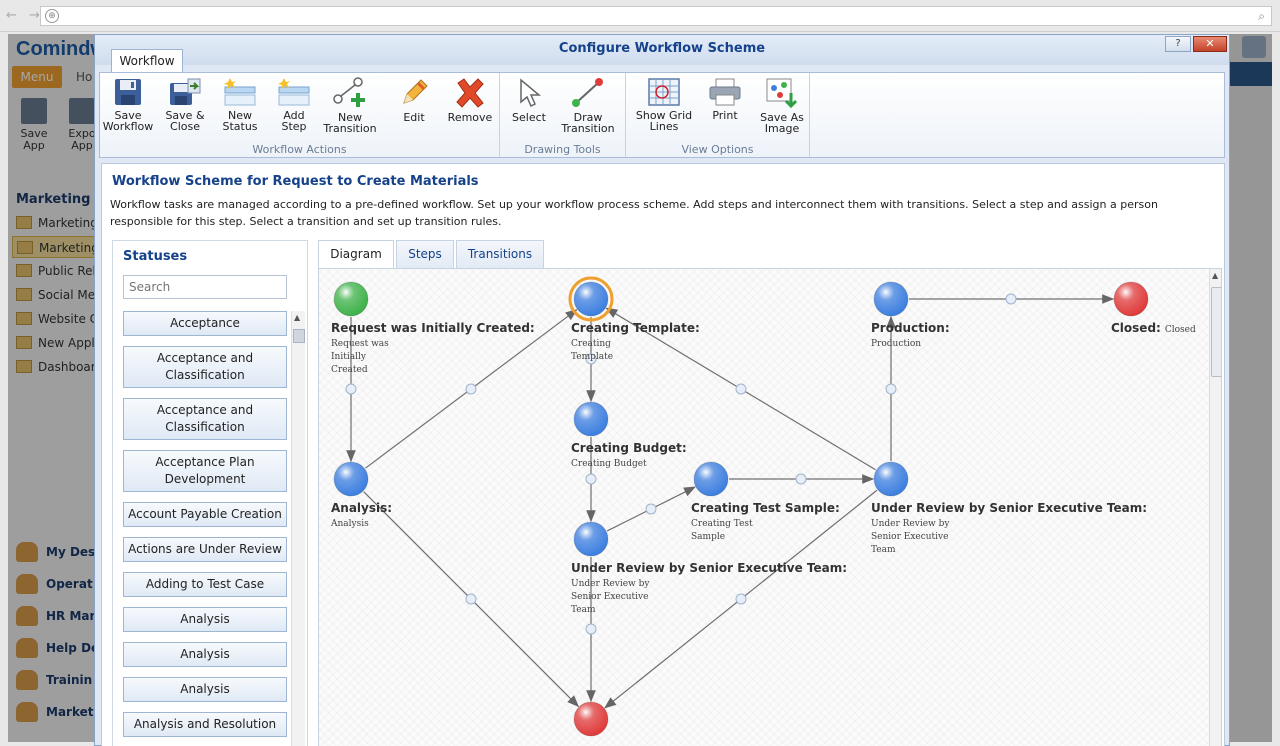 The height and width of the screenshot is (746, 1280). What do you see at coordinates (205, 514) in the screenshot?
I see `status-item: Account Payable Creation` at bounding box center [205, 514].